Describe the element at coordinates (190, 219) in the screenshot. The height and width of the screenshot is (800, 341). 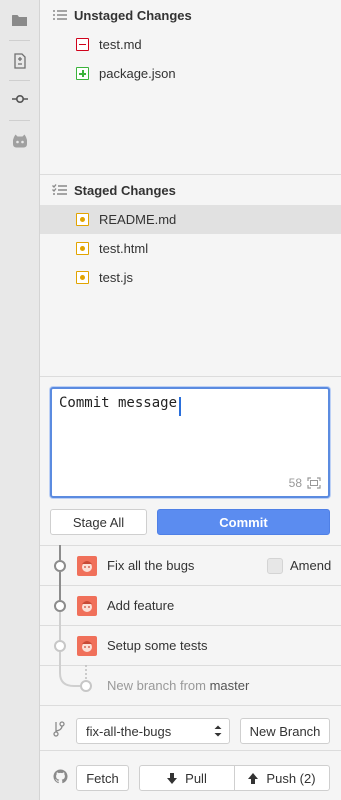
I see `staged-file-row: README.md` at that location.